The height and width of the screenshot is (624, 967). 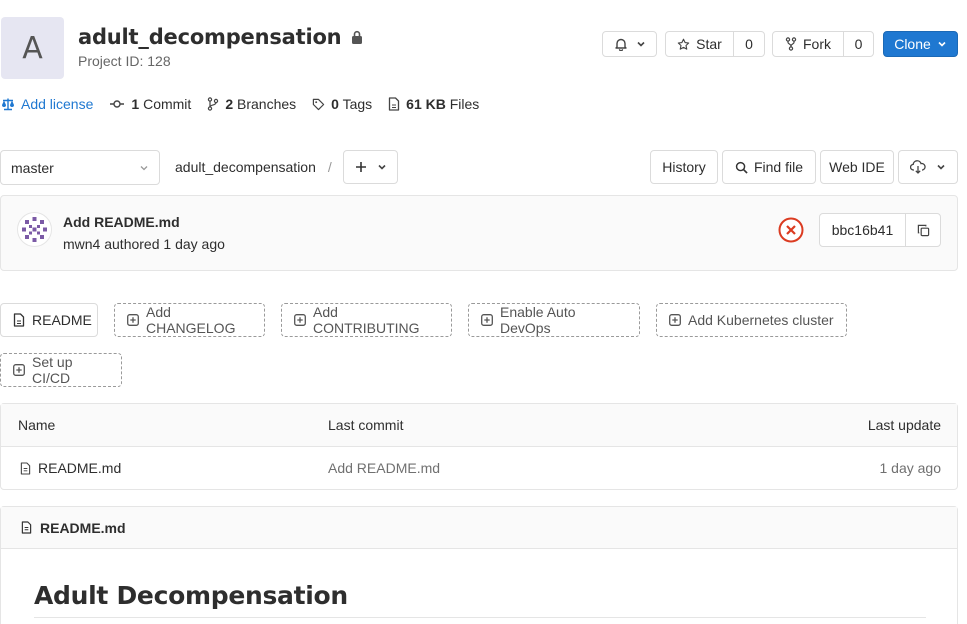 I want to click on add-contributing-button: Add CONTRIBUTING, so click(x=366, y=320).